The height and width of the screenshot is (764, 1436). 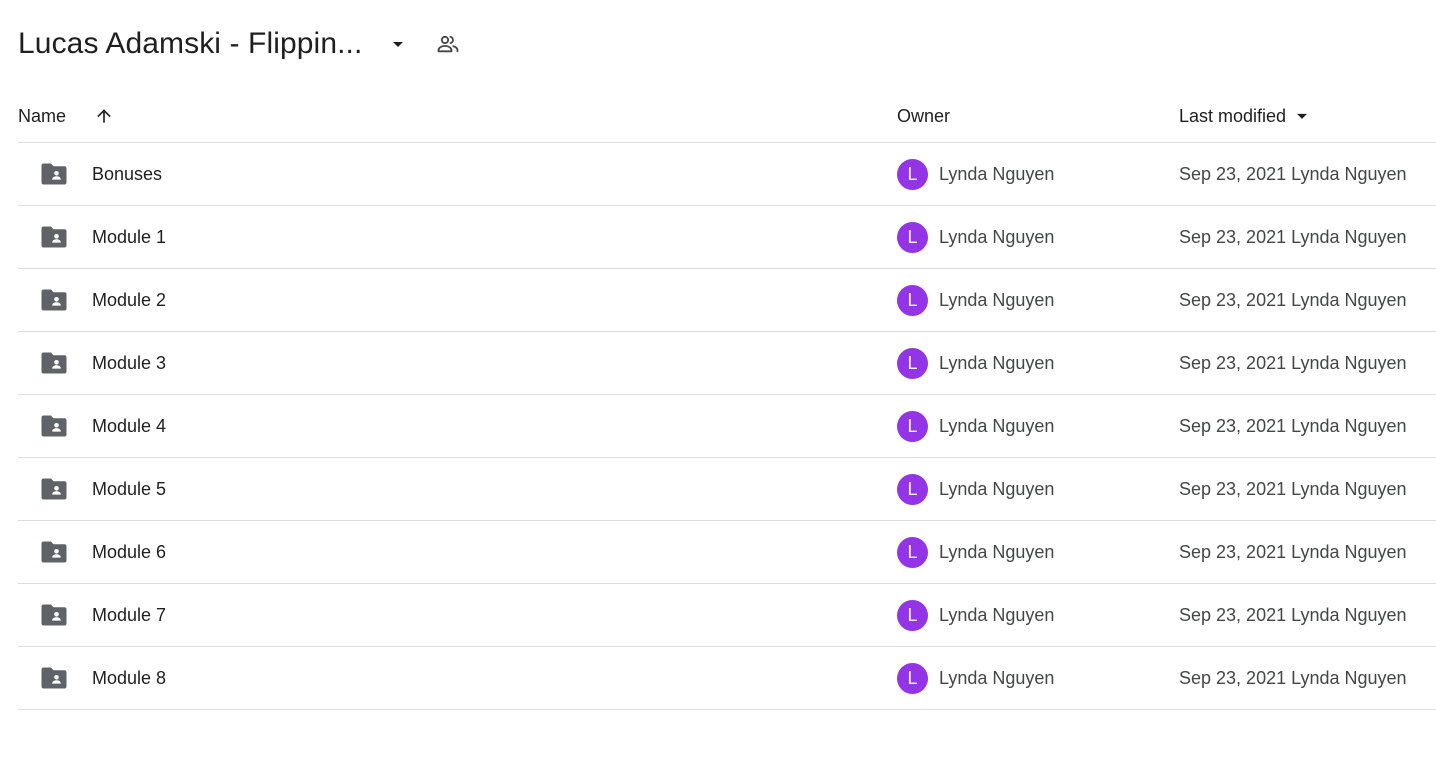 I want to click on name-cell: Module 2, so click(x=457, y=300).